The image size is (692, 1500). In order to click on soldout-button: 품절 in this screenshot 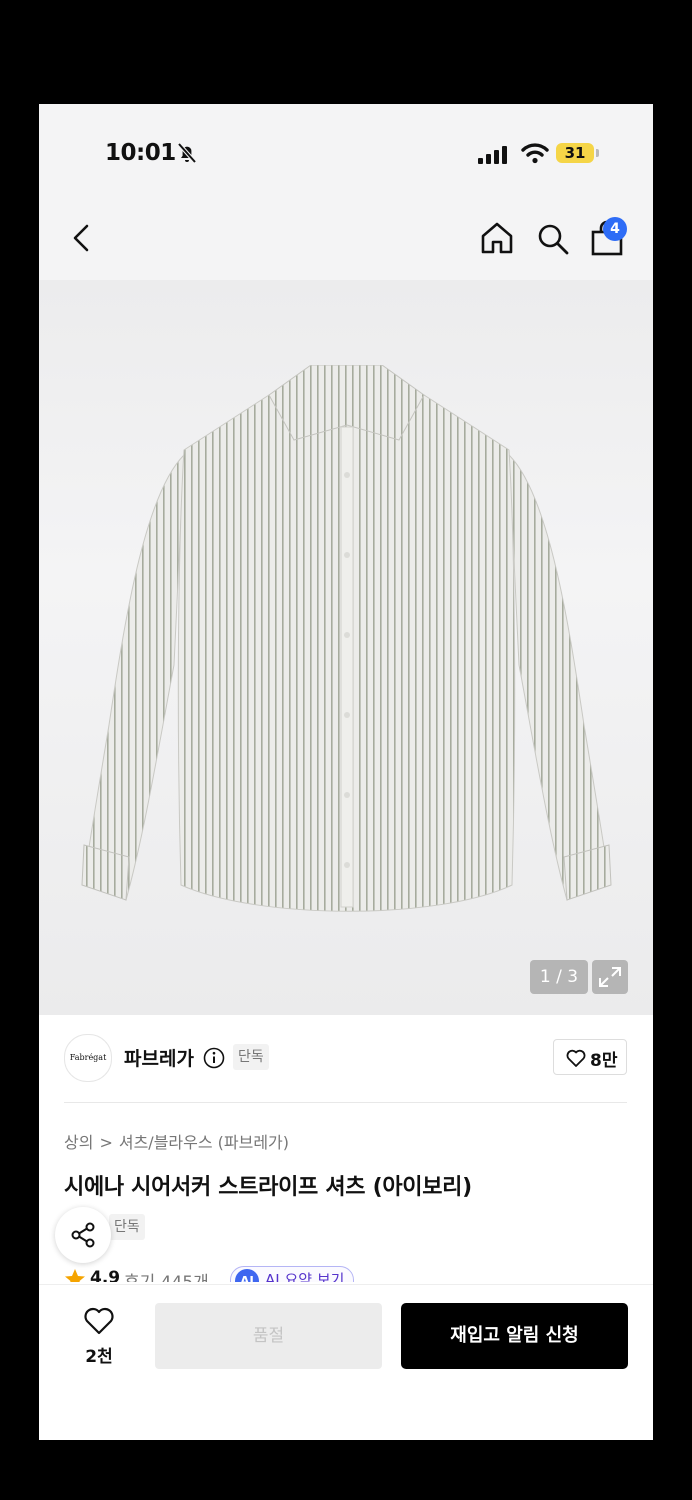, I will do `click(268, 1336)`.